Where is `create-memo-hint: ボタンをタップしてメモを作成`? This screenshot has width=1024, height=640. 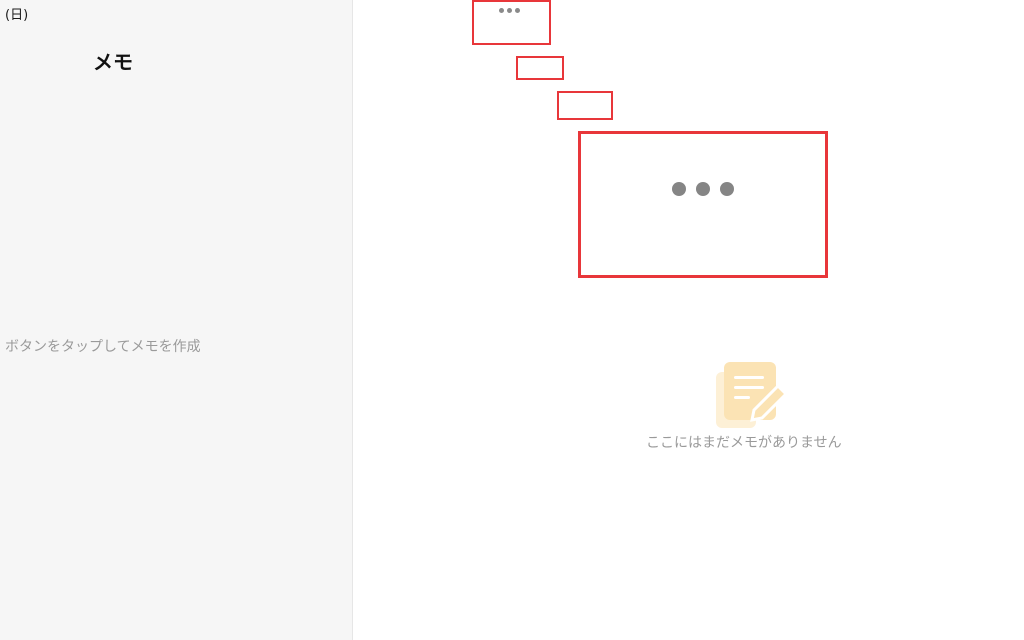
create-memo-hint: ボタンをタップしてメモを作成 is located at coordinates (103, 347).